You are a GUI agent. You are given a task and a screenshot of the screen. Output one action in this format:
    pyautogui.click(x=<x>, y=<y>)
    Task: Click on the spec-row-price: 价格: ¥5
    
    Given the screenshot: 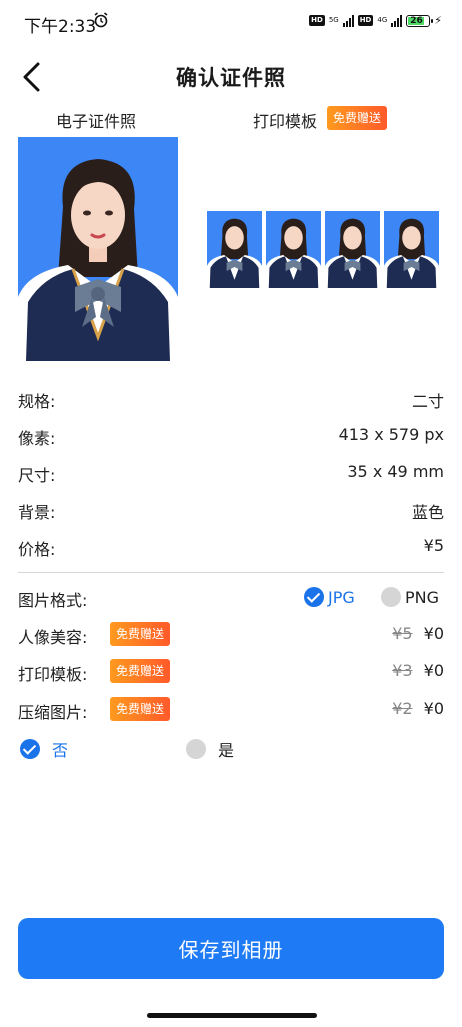 What is the action you would take?
    pyautogui.click(x=231, y=548)
    